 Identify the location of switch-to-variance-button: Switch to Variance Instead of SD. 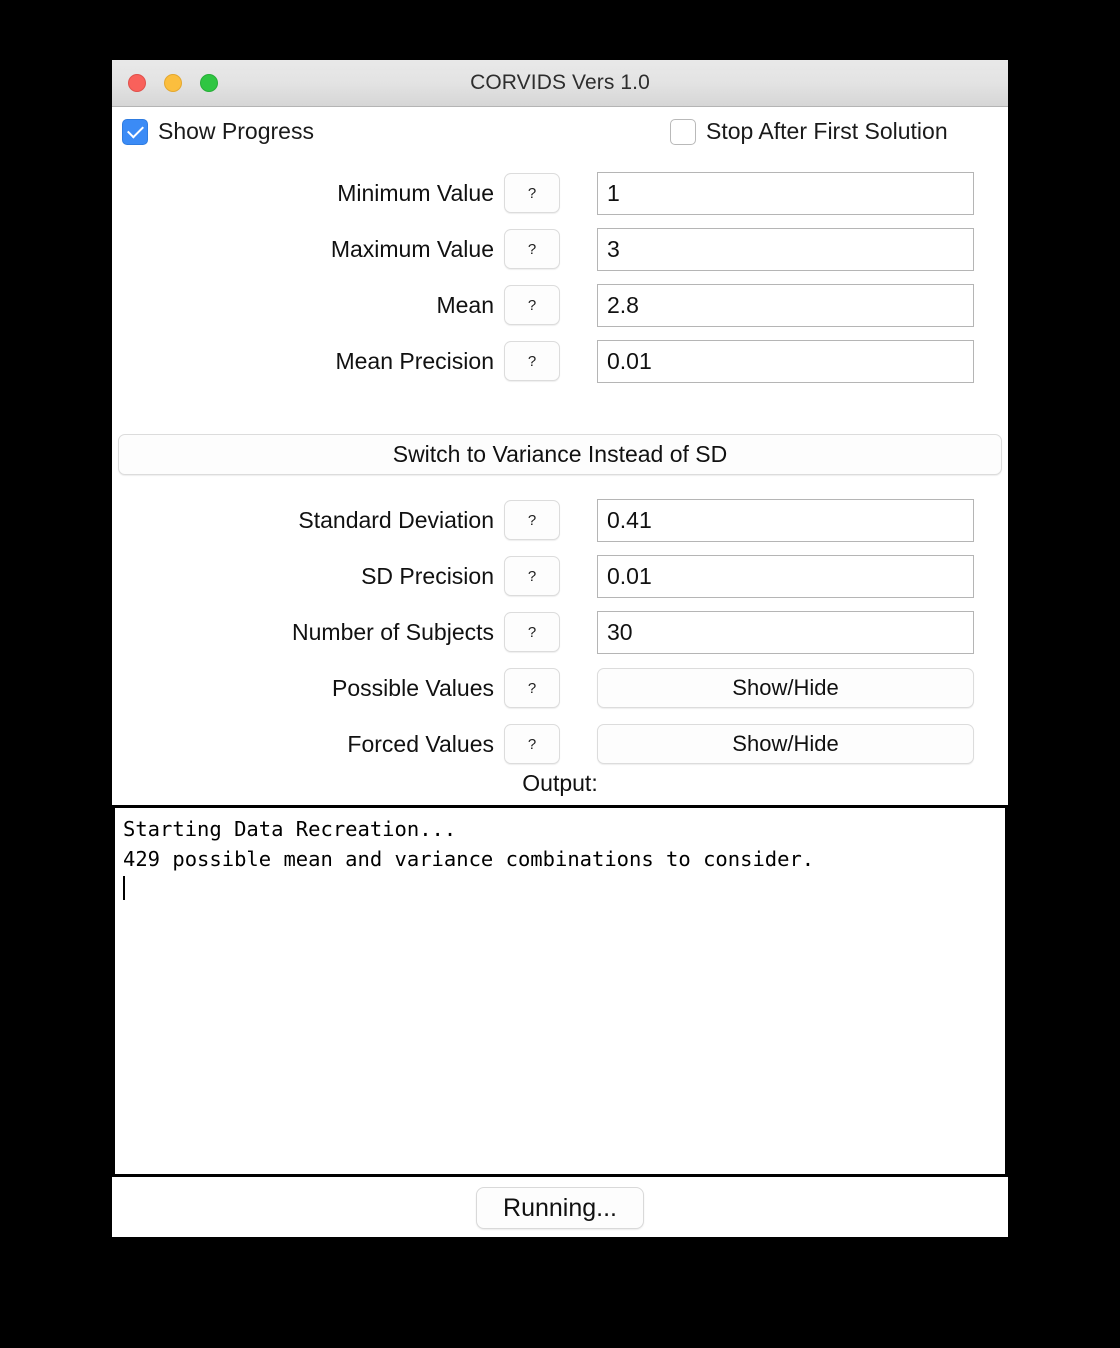
(560, 454).